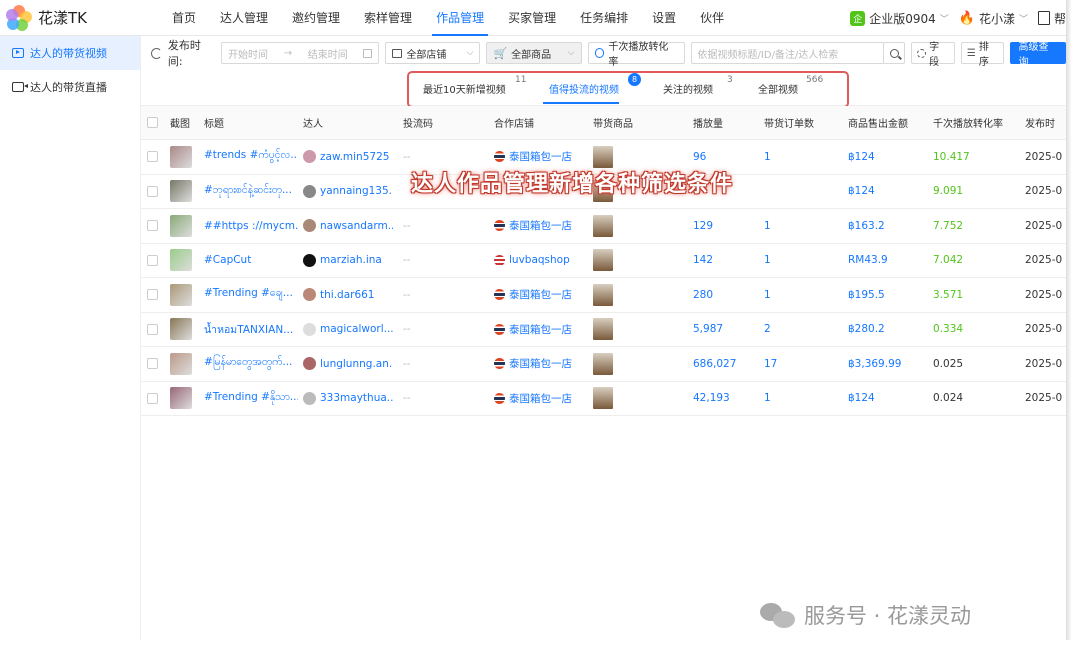  I want to click on play-count: 686,027, so click(714, 364).